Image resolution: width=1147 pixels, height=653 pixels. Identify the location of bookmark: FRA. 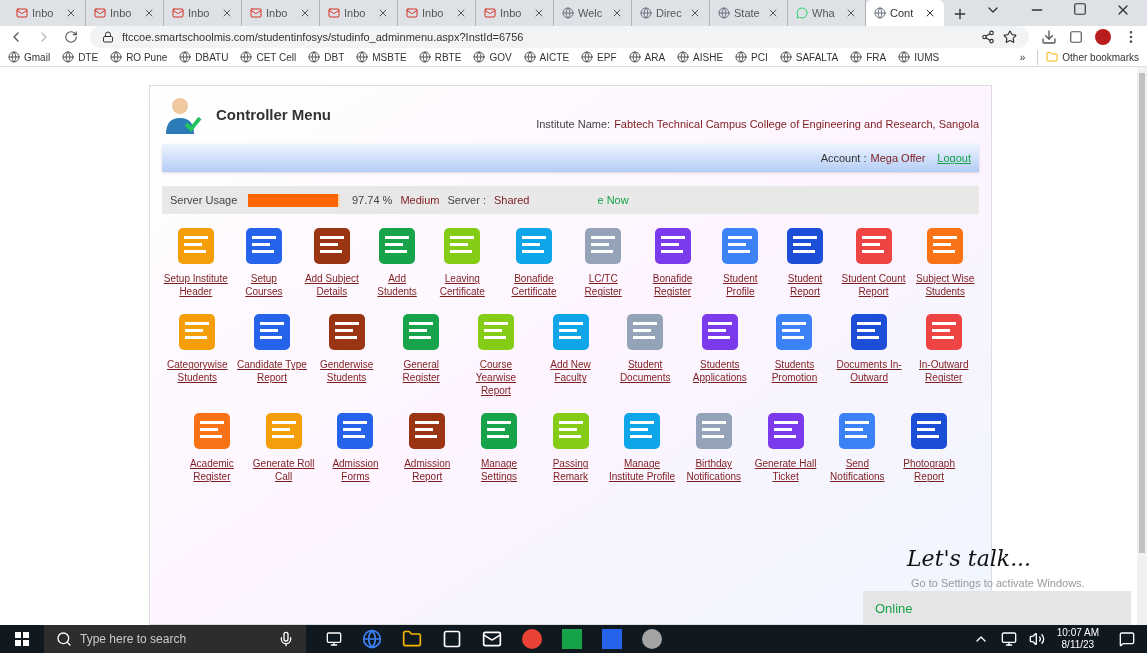
(868, 57).